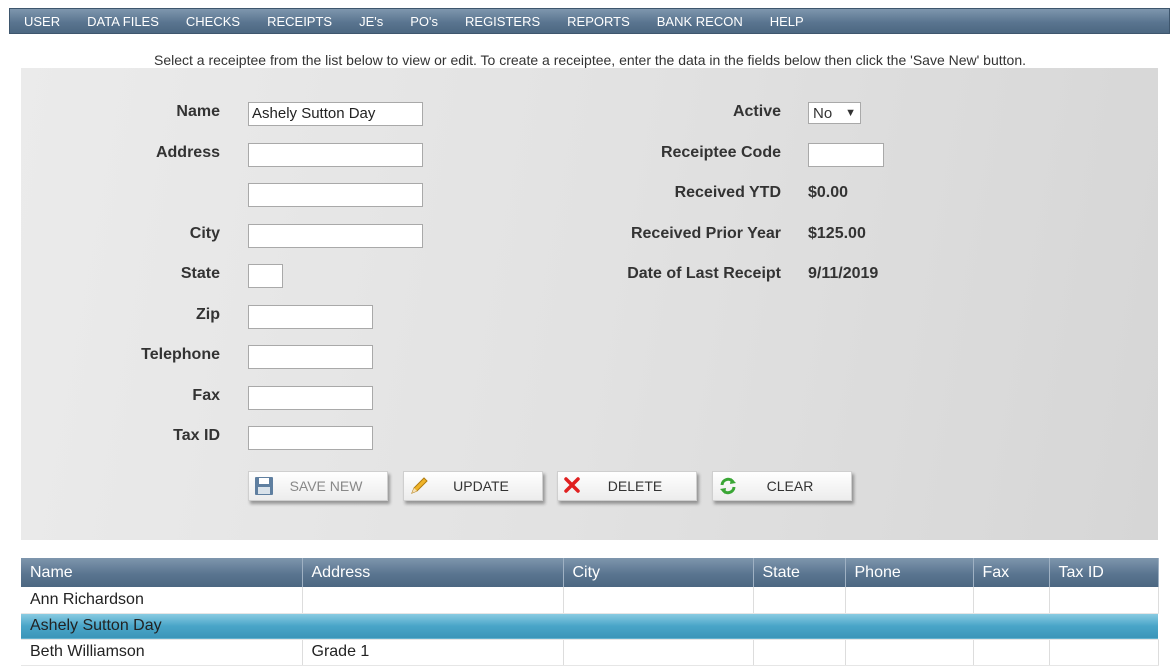 The image size is (1173, 666). Describe the element at coordinates (705, 233) in the screenshot. I see `received-prior-year-label: Received Prior Year` at that location.